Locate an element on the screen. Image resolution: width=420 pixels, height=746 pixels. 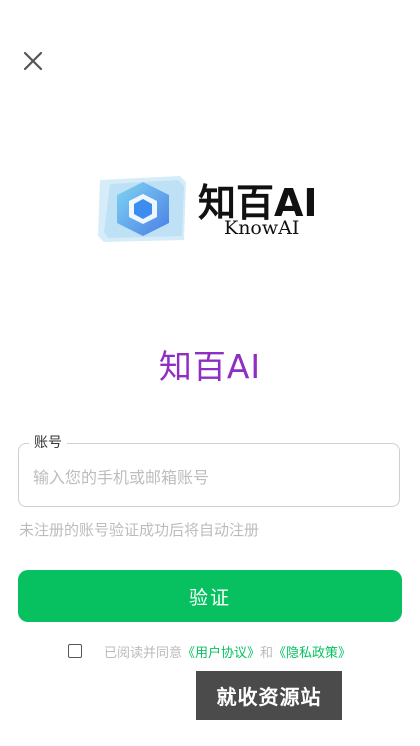
verify-button: 验证 is located at coordinates (210, 596).